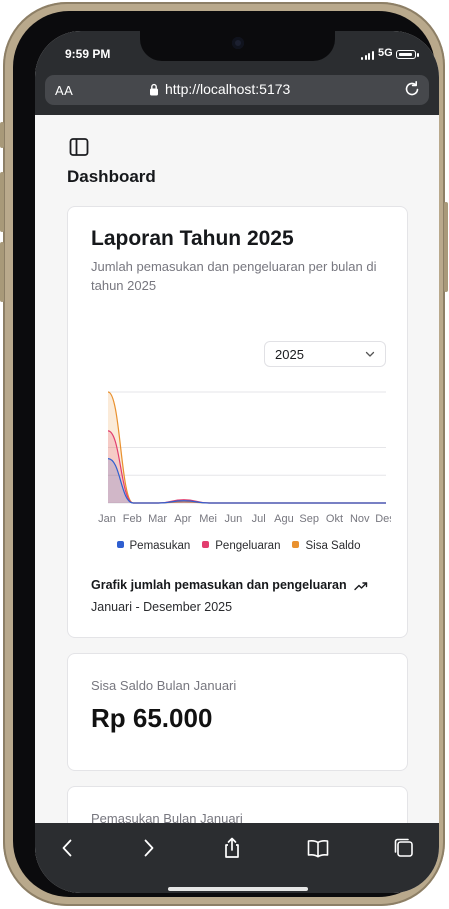  Describe the element at coordinates (208, 519) in the screenshot. I see `x-tick-label: Mei` at that location.